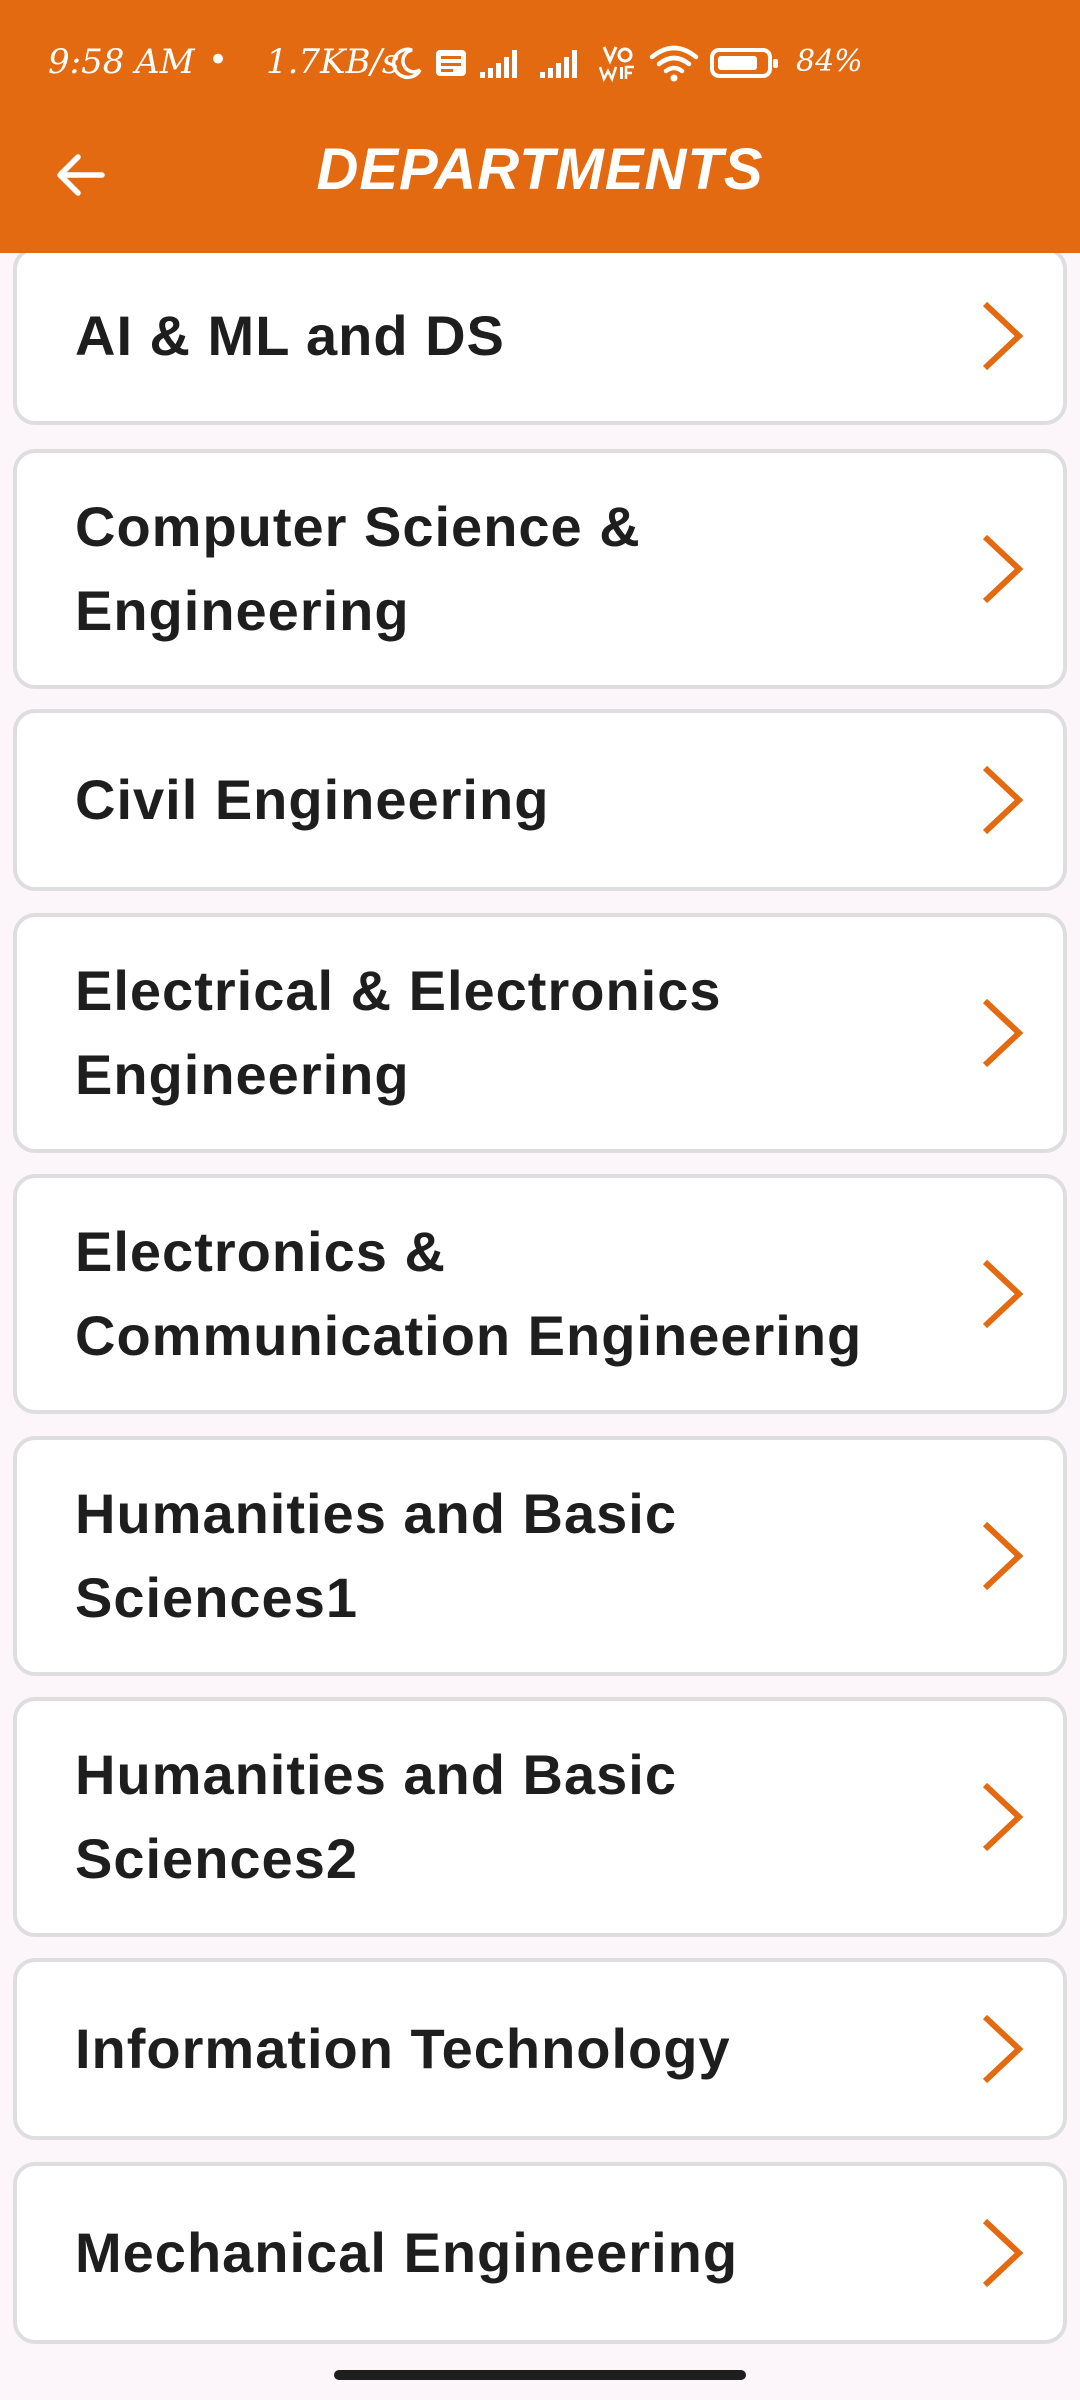 This screenshot has width=1080, height=2400. Describe the element at coordinates (406, 63) in the screenshot. I see `moon-icon` at that location.